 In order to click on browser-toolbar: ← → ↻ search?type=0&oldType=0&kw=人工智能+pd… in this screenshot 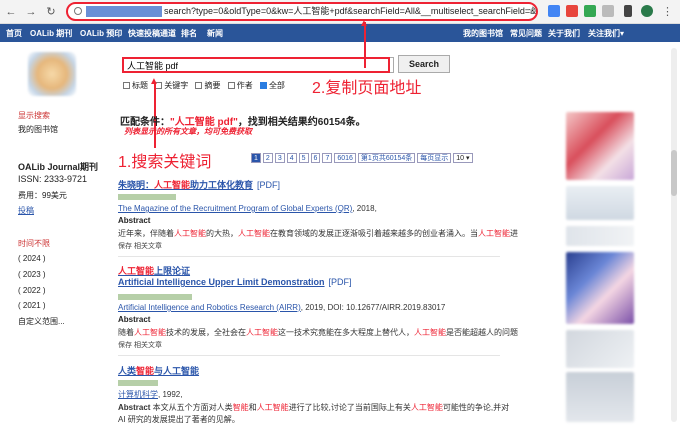, I will do `click(340, 12)`.